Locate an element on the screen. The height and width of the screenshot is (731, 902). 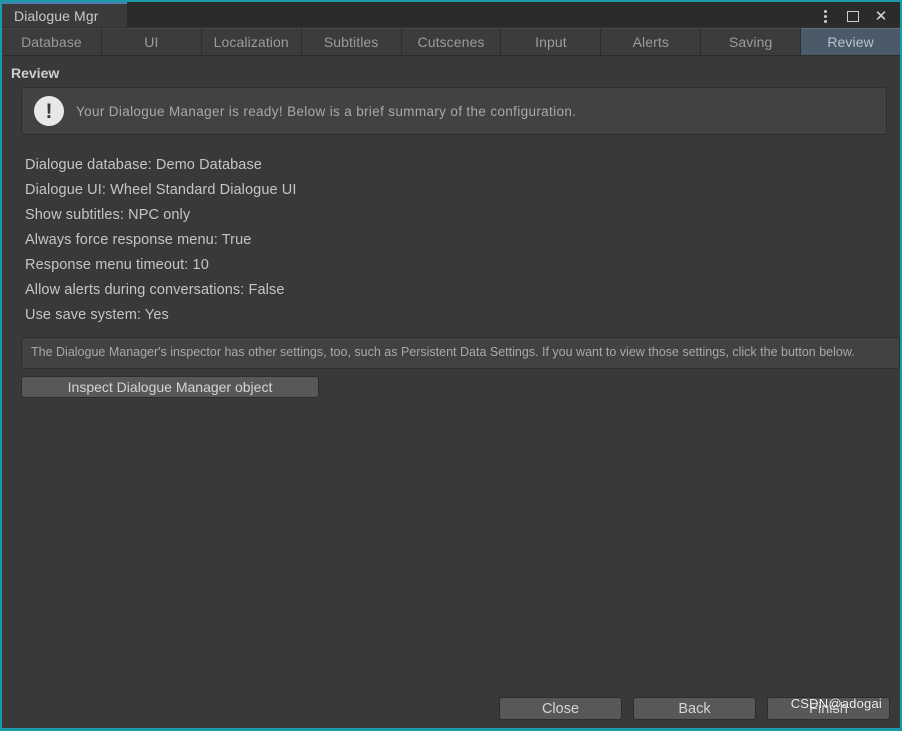
finish-button-label: Finish is located at coordinates (828, 708).